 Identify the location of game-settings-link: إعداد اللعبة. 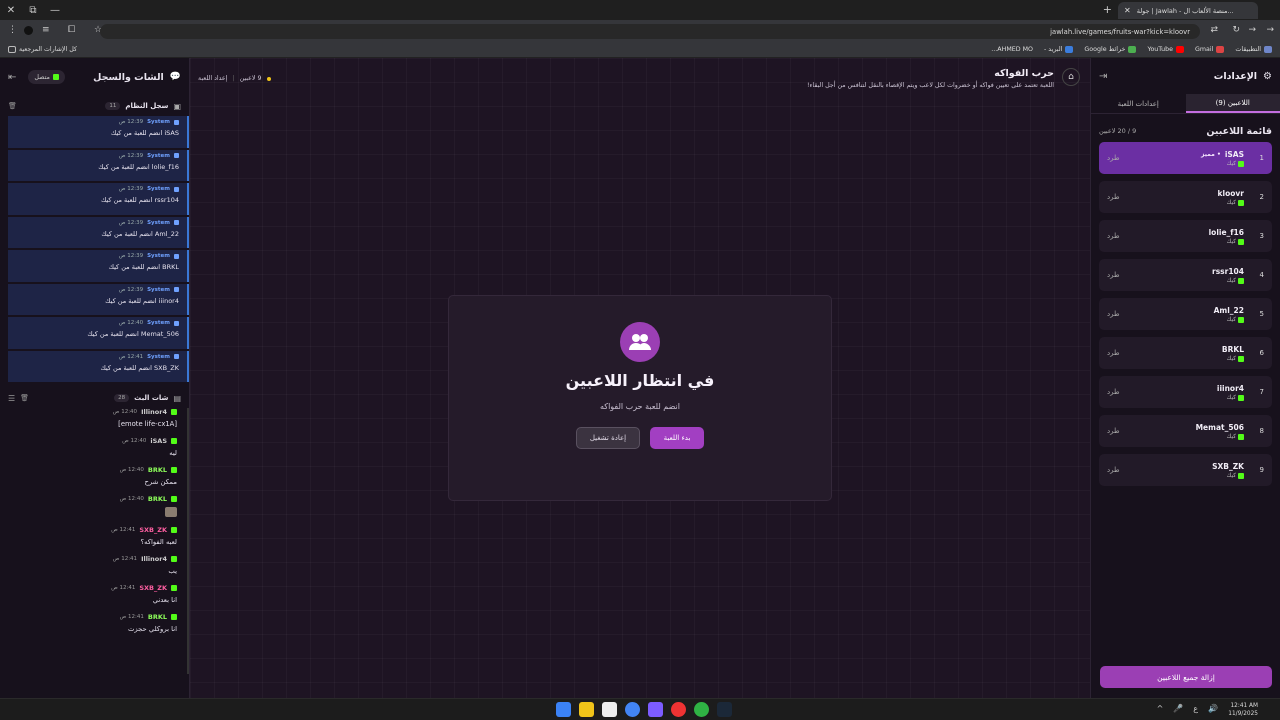
(212, 78).